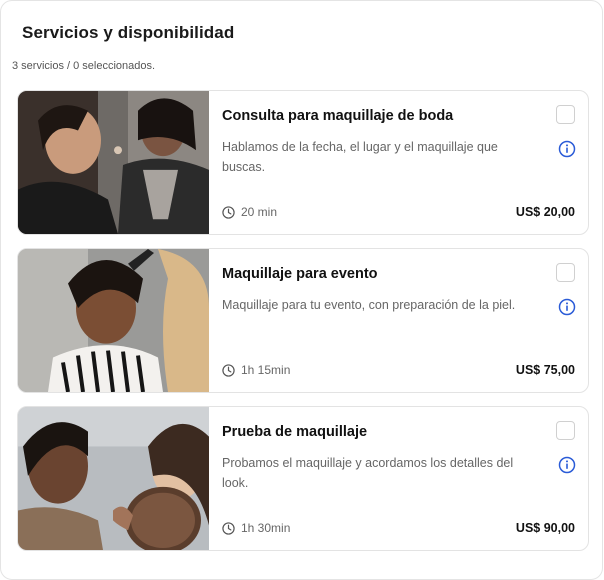  I want to click on service-name: Consulta para maquillaje de boda, so click(338, 116).